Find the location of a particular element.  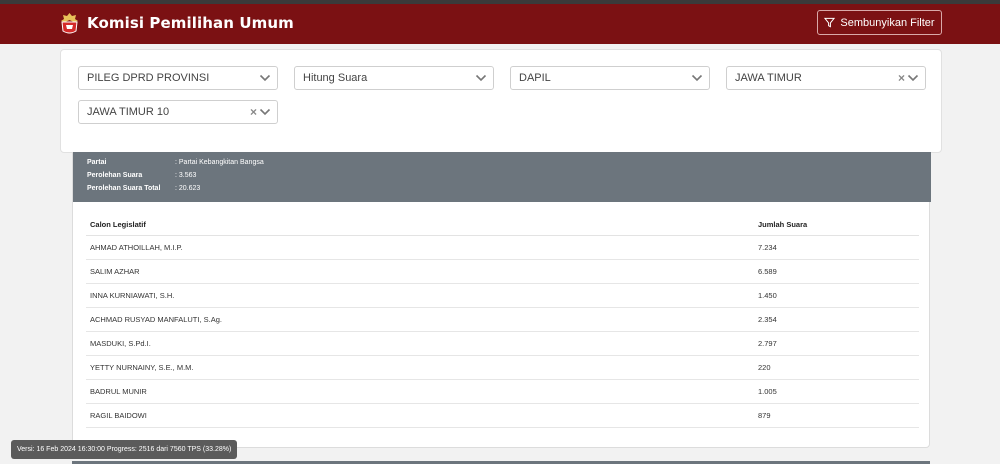

kpu-logo-icon is located at coordinates (69, 23).